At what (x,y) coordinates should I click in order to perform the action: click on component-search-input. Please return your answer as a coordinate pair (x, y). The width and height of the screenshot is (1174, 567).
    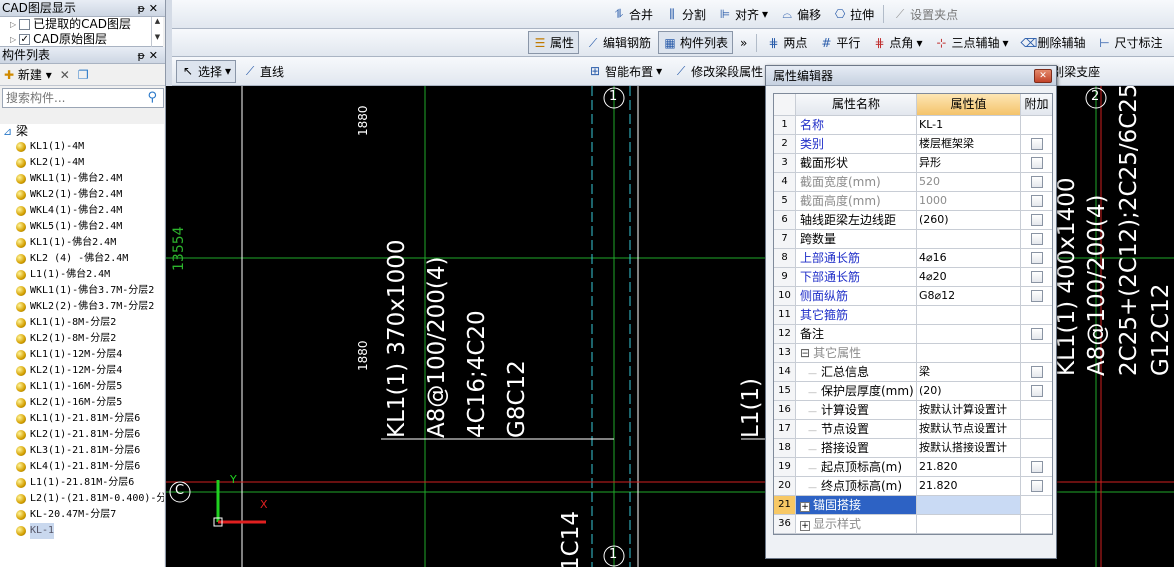
    Looking at the image, I should click on (83, 98).